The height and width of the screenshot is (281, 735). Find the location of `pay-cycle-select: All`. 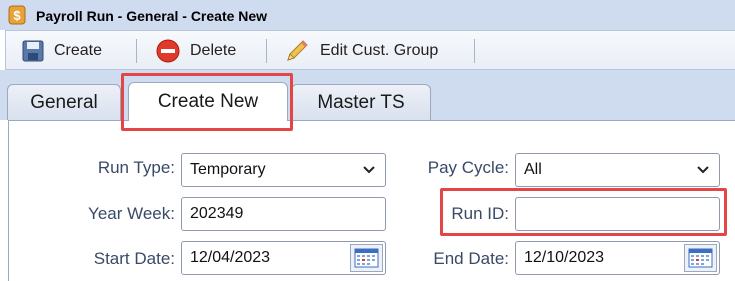

pay-cycle-select: All is located at coordinates (617, 170).